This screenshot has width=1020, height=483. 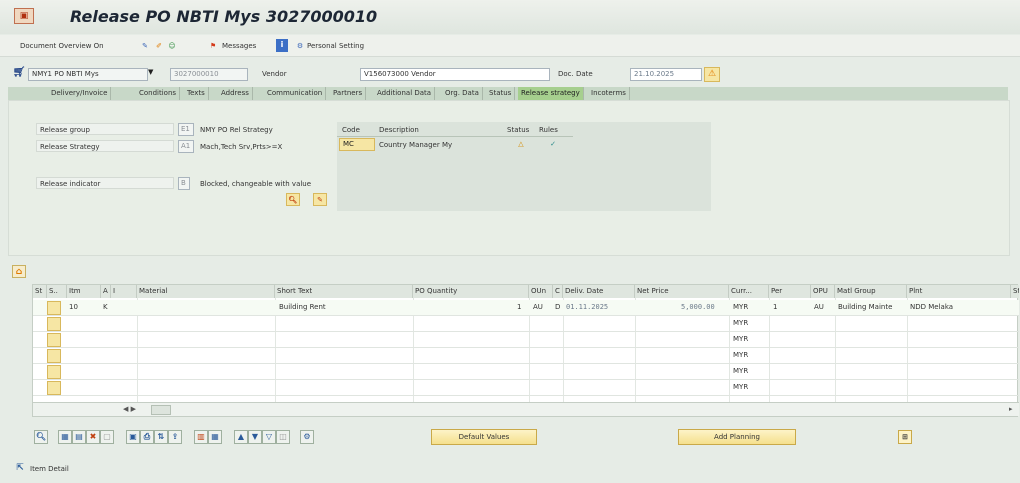 What do you see at coordinates (905, 437) in the screenshot?
I see `page-icon: ⊞` at bounding box center [905, 437].